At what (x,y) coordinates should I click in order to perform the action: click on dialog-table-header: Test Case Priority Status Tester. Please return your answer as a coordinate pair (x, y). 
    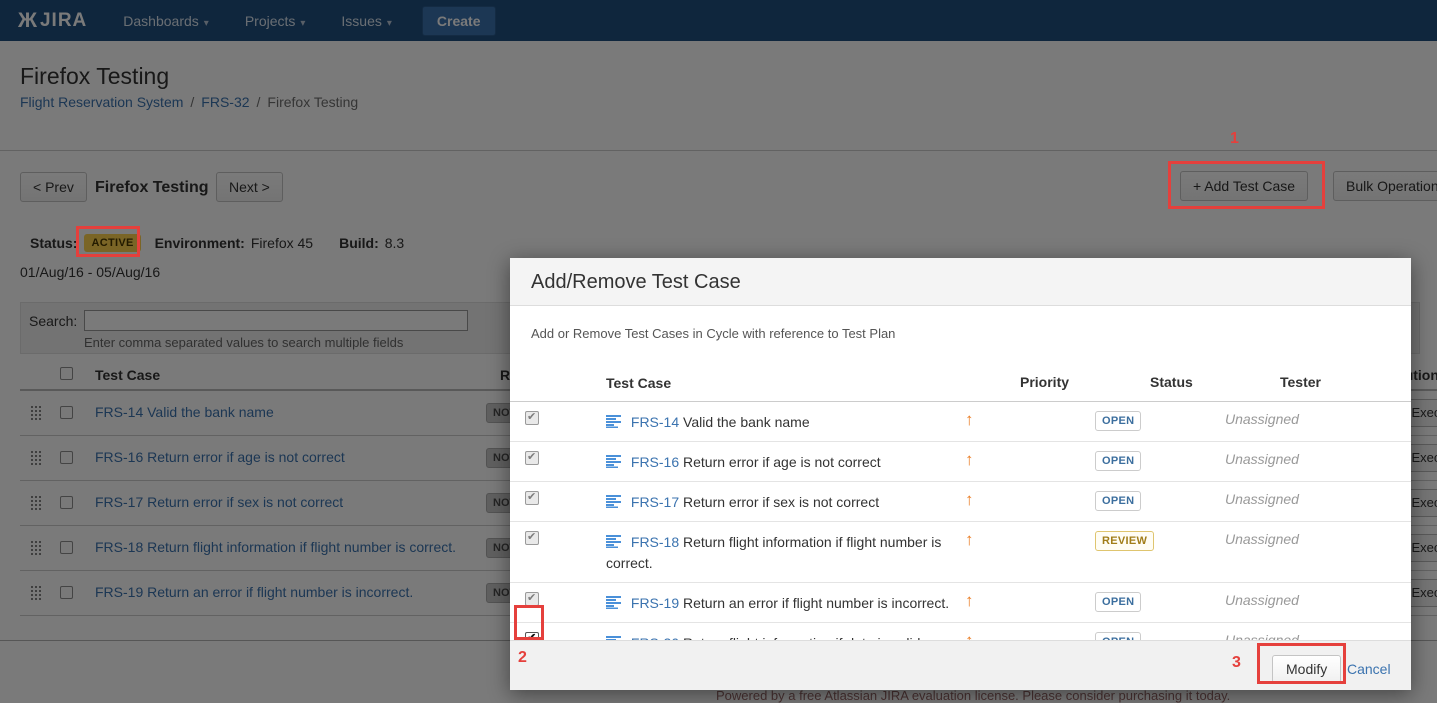
    Looking at the image, I should click on (960, 384).